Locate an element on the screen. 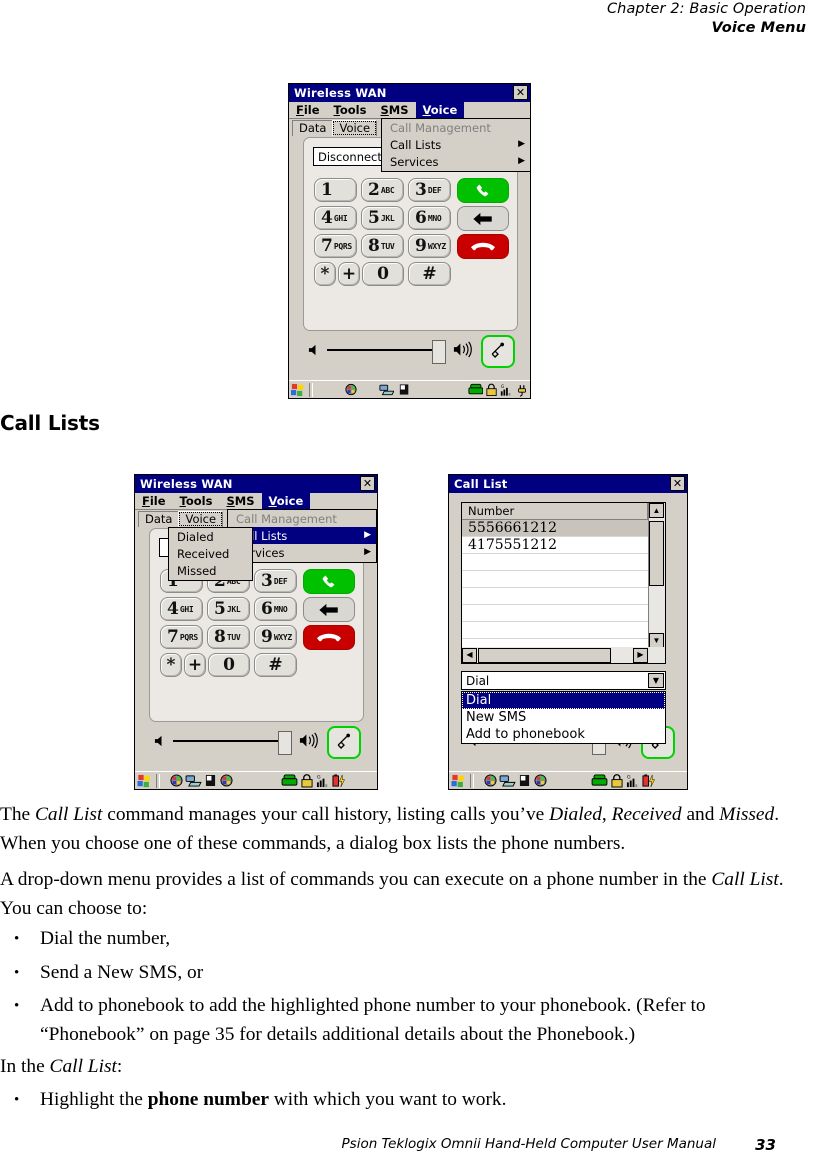 This screenshot has height=1161, width=816. battery-icon is located at coordinates (648, 781).